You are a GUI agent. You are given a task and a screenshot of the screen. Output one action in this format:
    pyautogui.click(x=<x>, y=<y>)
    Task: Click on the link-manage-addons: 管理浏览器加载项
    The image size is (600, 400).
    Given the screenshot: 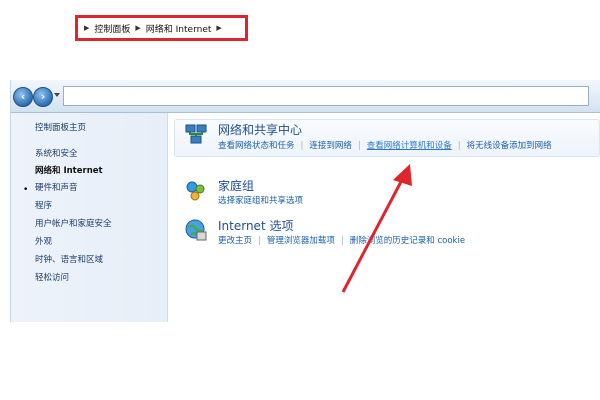 What is the action you would take?
    pyautogui.click(x=301, y=241)
    